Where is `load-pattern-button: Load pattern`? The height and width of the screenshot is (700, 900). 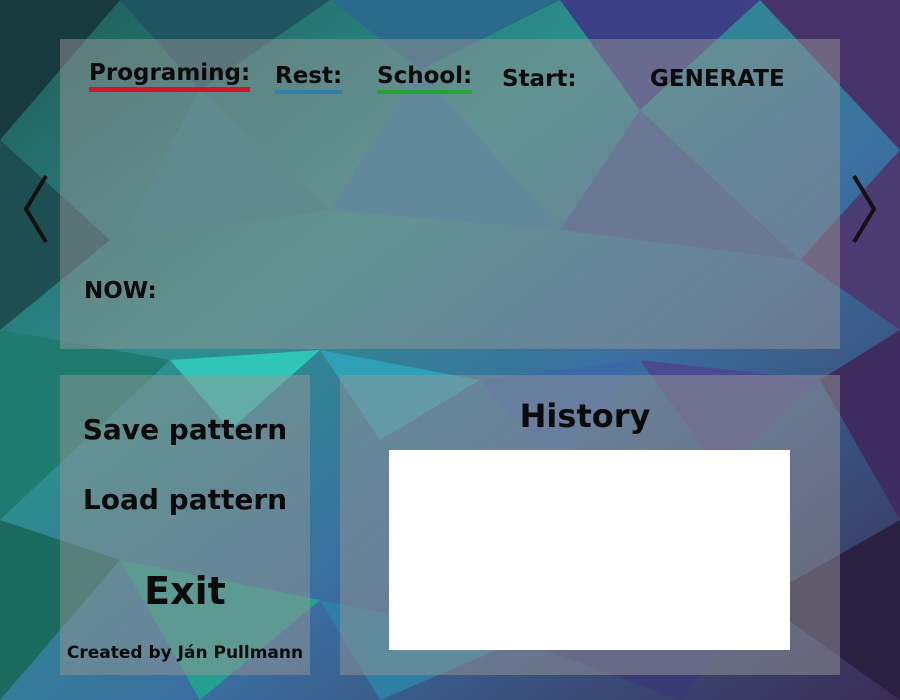
load-pattern-button: Load pattern is located at coordinates (185, 499).